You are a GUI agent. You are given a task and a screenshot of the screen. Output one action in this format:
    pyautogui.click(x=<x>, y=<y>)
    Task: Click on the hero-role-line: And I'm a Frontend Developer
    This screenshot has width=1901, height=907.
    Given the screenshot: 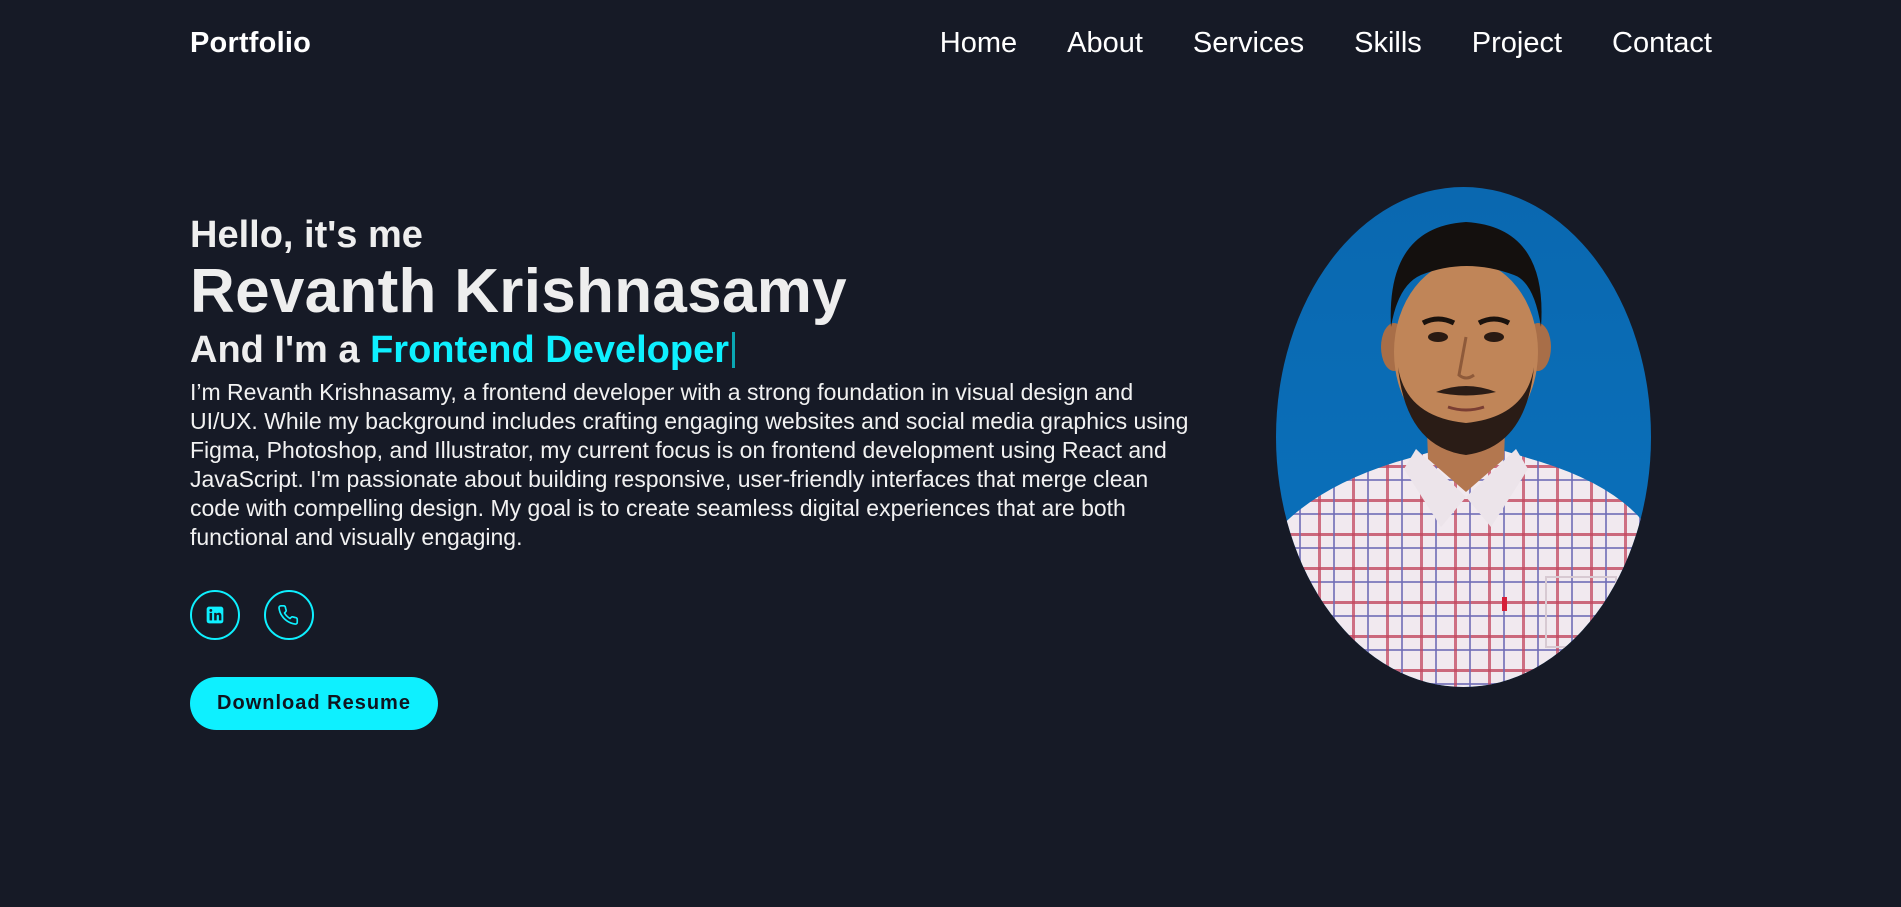 What is the action you would take?
    pyautogui.click(x=690, y=350)
    